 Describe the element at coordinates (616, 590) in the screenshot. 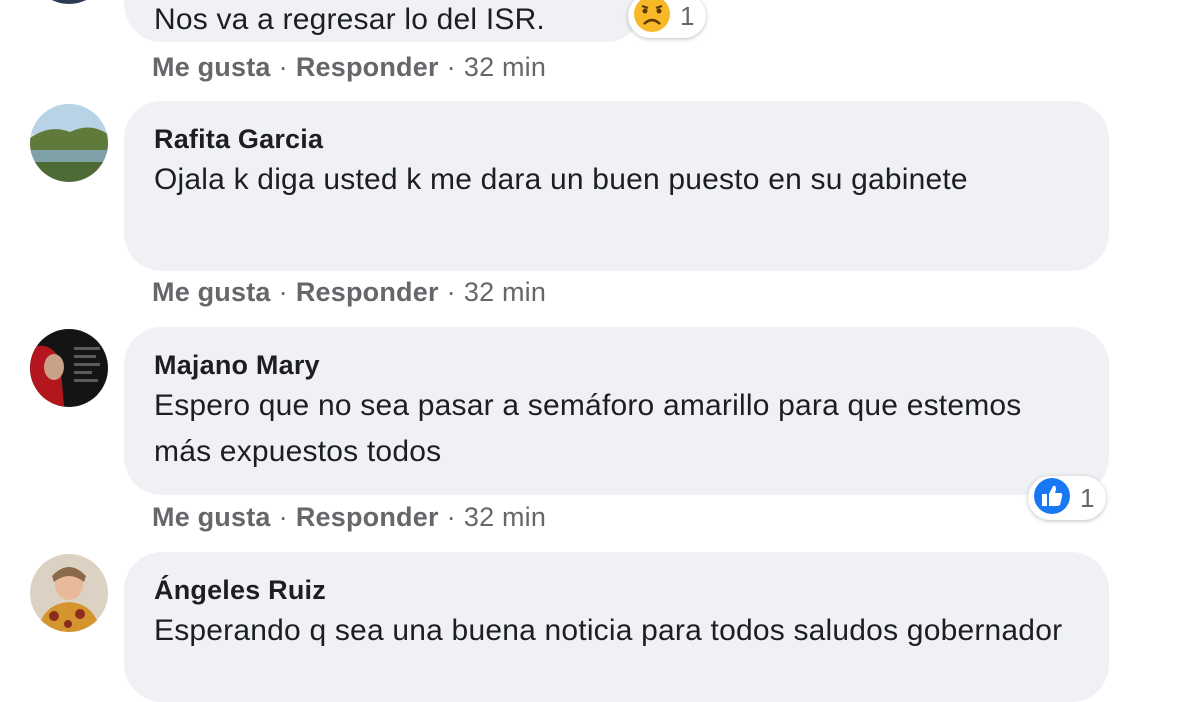

I see `author-name: Ángeles Ruiz` at that location.